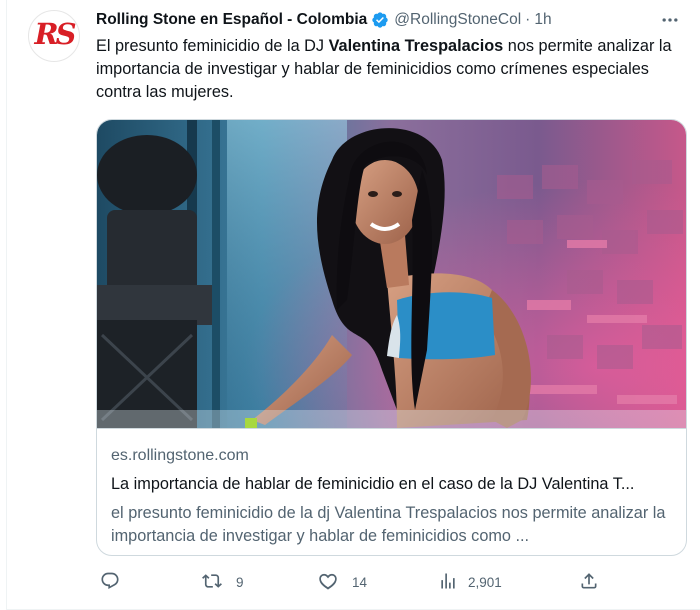 The image size is (700, 610). I want to click on reply-button, so click(117, 582).